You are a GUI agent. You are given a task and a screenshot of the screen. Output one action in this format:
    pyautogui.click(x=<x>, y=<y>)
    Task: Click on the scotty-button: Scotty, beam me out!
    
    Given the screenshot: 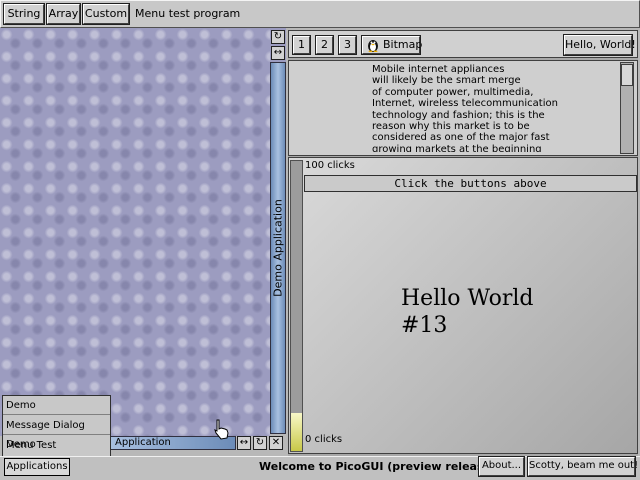 What is the action you would take?
    pyautogui.click(x=582, y=466)
    